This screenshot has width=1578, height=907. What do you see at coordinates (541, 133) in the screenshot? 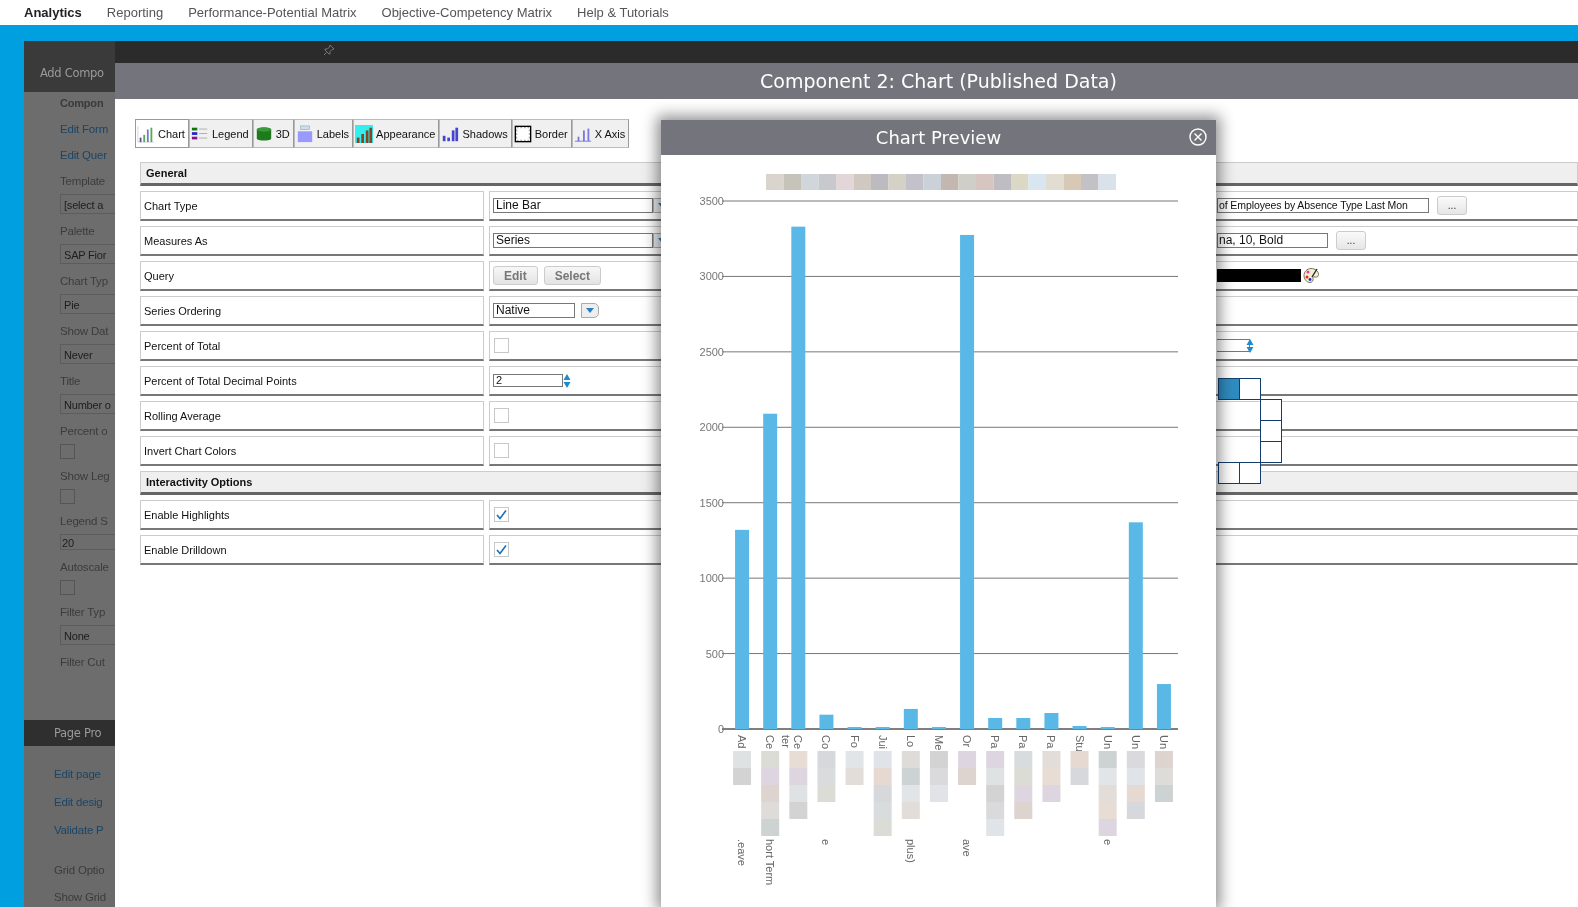
I see `tab: Border` at bounding box center [541, 133].